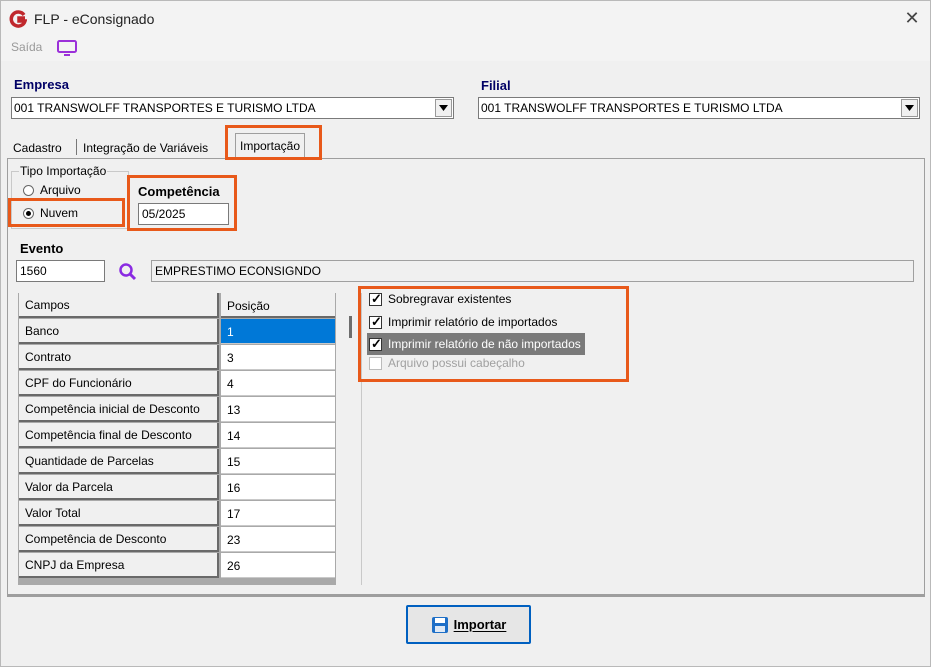  I want to click on grid-header-row: Campos Posição, so click(177, 306).